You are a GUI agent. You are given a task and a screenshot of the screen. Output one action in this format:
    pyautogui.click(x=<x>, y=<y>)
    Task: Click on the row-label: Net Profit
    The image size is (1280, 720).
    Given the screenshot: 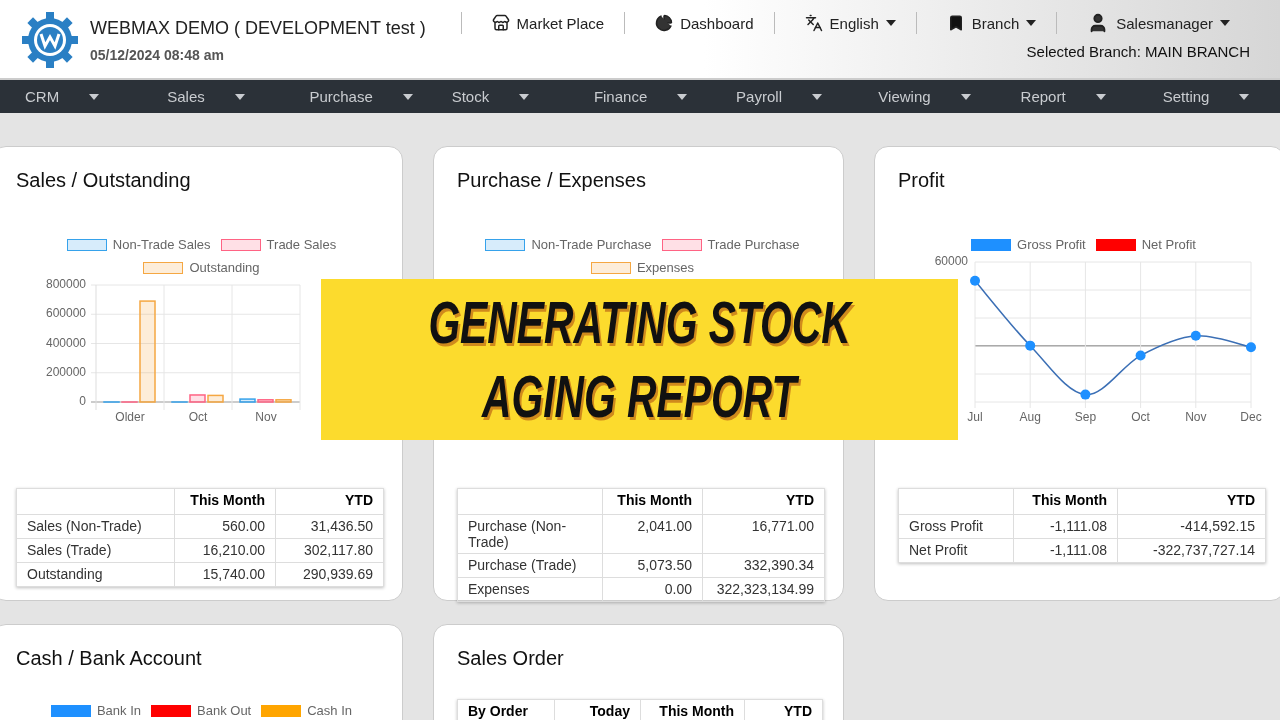 What is the action you would take?
    pyautogui.click(x=956, y=550)
    